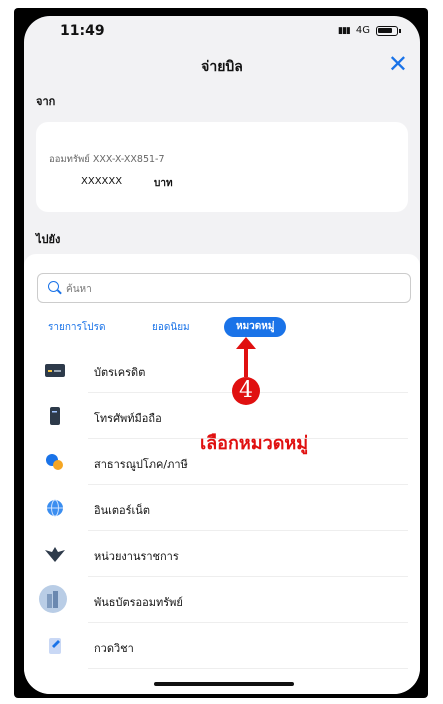 The width and height of the screenshot is (443, 704). I want to click on category-savings-bond: พันธบัตรออมทรัพย์, so click(222, 600).